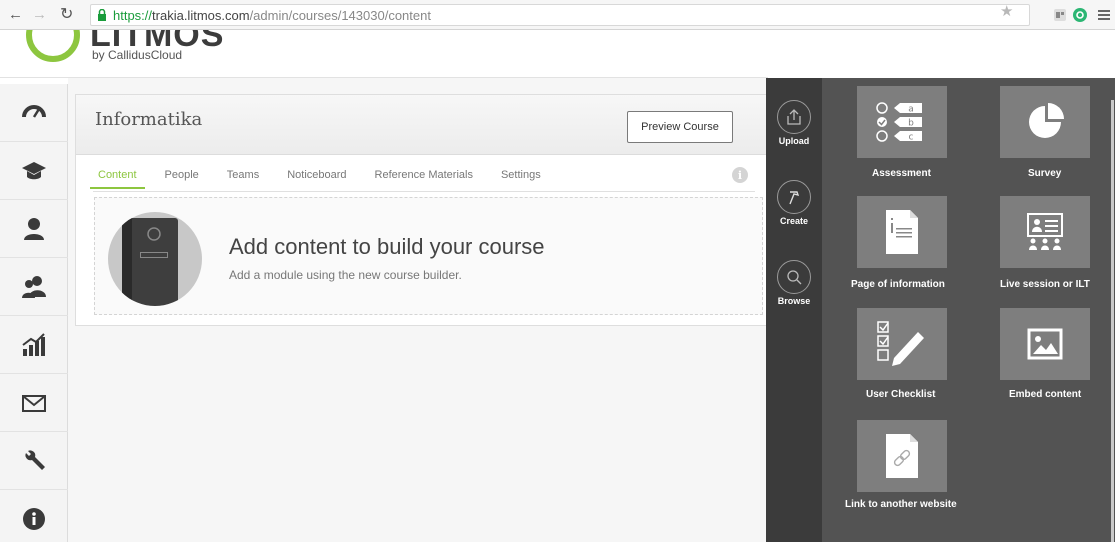 The image size is (1115, 542). I want to click on reports-icon, so click(33, 344).